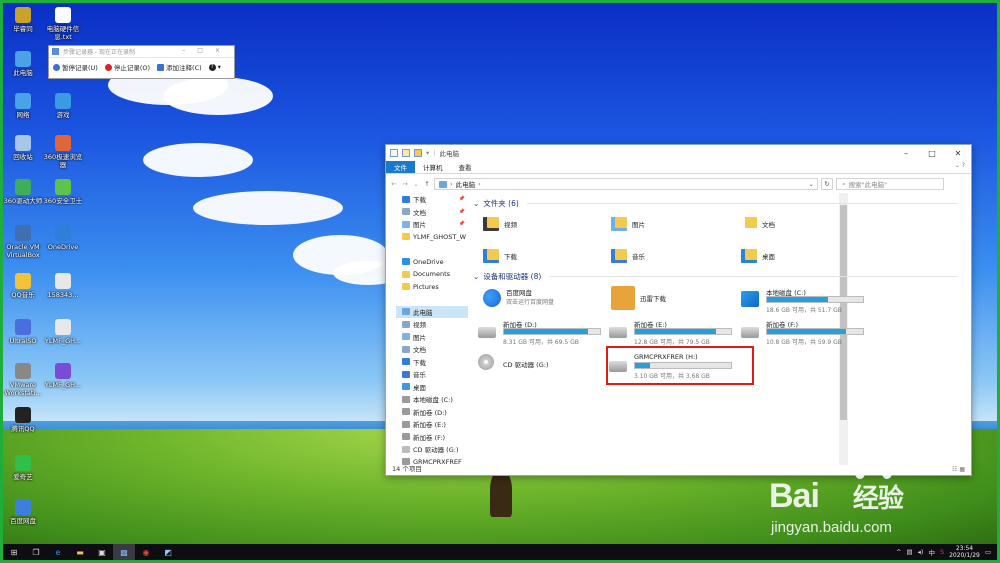 The width and height of the screenshot is (1000, 563). Describe the element at coordinates (394, 184) in the screenshot. I see `back-button: ←` at that location.